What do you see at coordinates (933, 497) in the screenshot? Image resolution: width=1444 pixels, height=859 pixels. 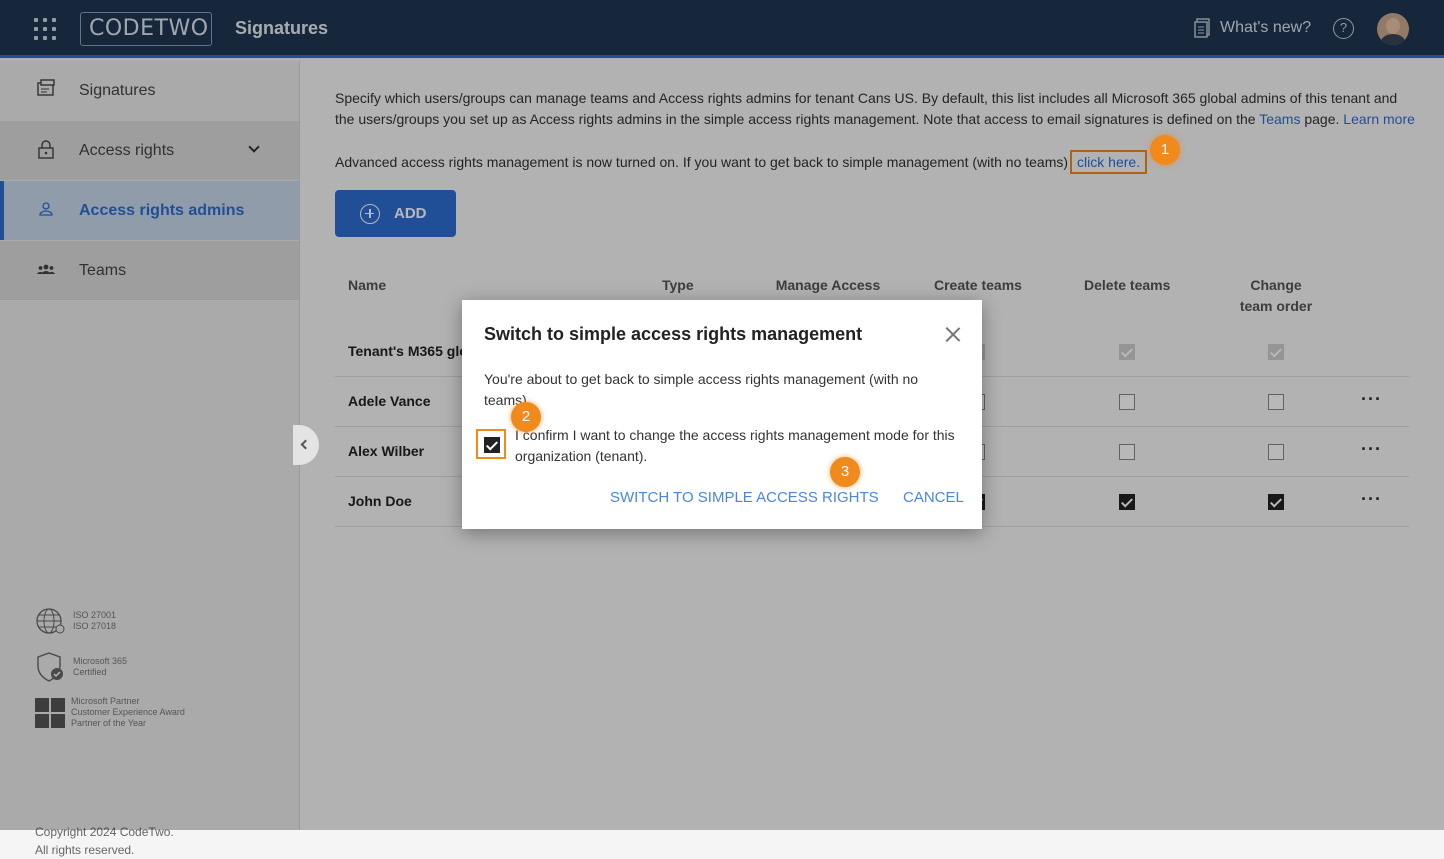 I see `cancel-button: CANCEL` at bounding box center [933, 497].